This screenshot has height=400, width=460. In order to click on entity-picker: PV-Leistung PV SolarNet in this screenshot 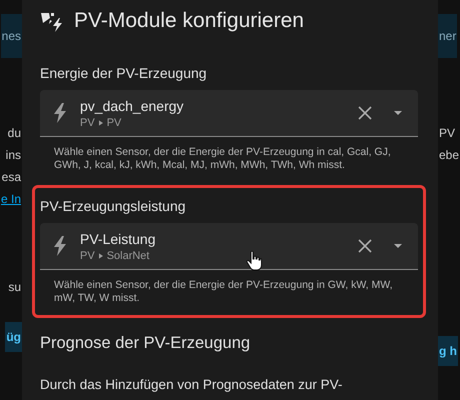, I will do `click(229, 246)`.